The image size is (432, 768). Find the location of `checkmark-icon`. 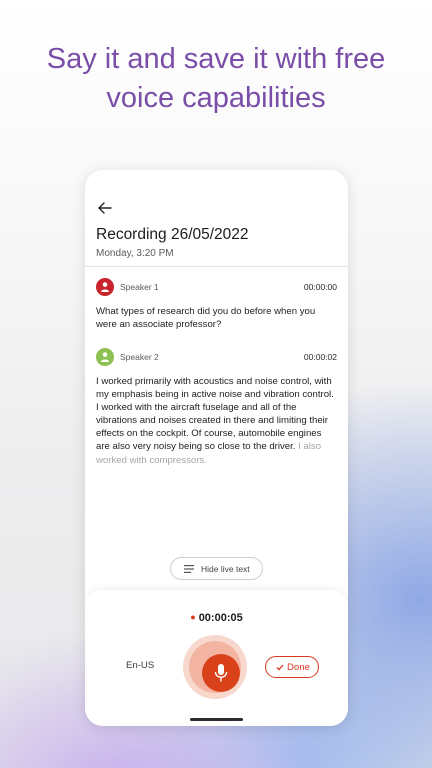

checkmark-icon is located at coordinates (280, 667).